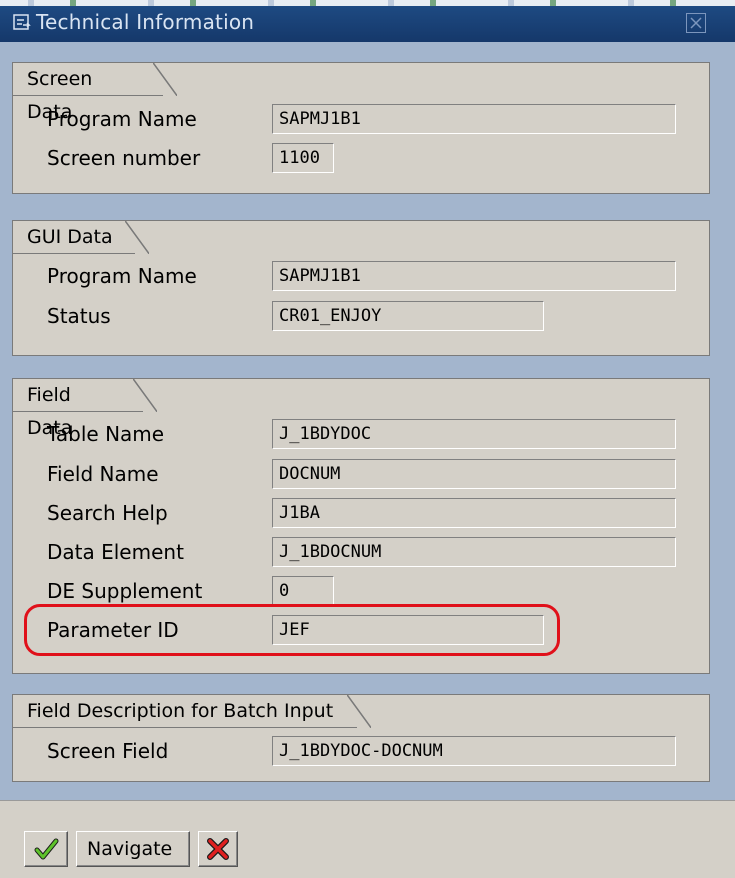 The image size is (735, 878). I want to click on window-title: Technical Information, so click(145, 22).